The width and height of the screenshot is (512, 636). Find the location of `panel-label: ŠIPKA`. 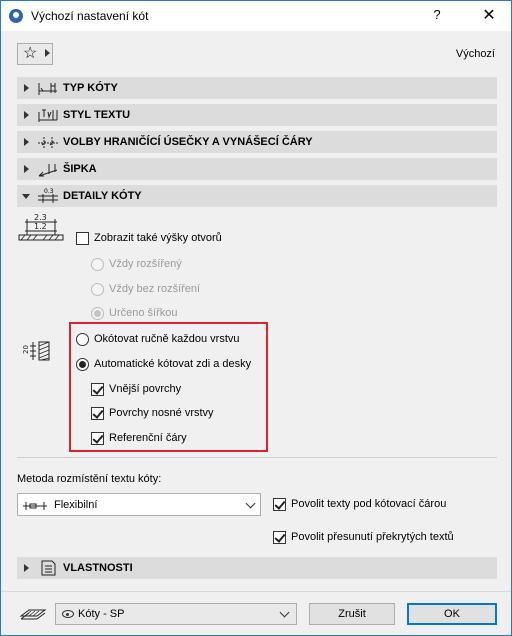

panel-label: ŠIPKA is located at coordinates (80, 169).